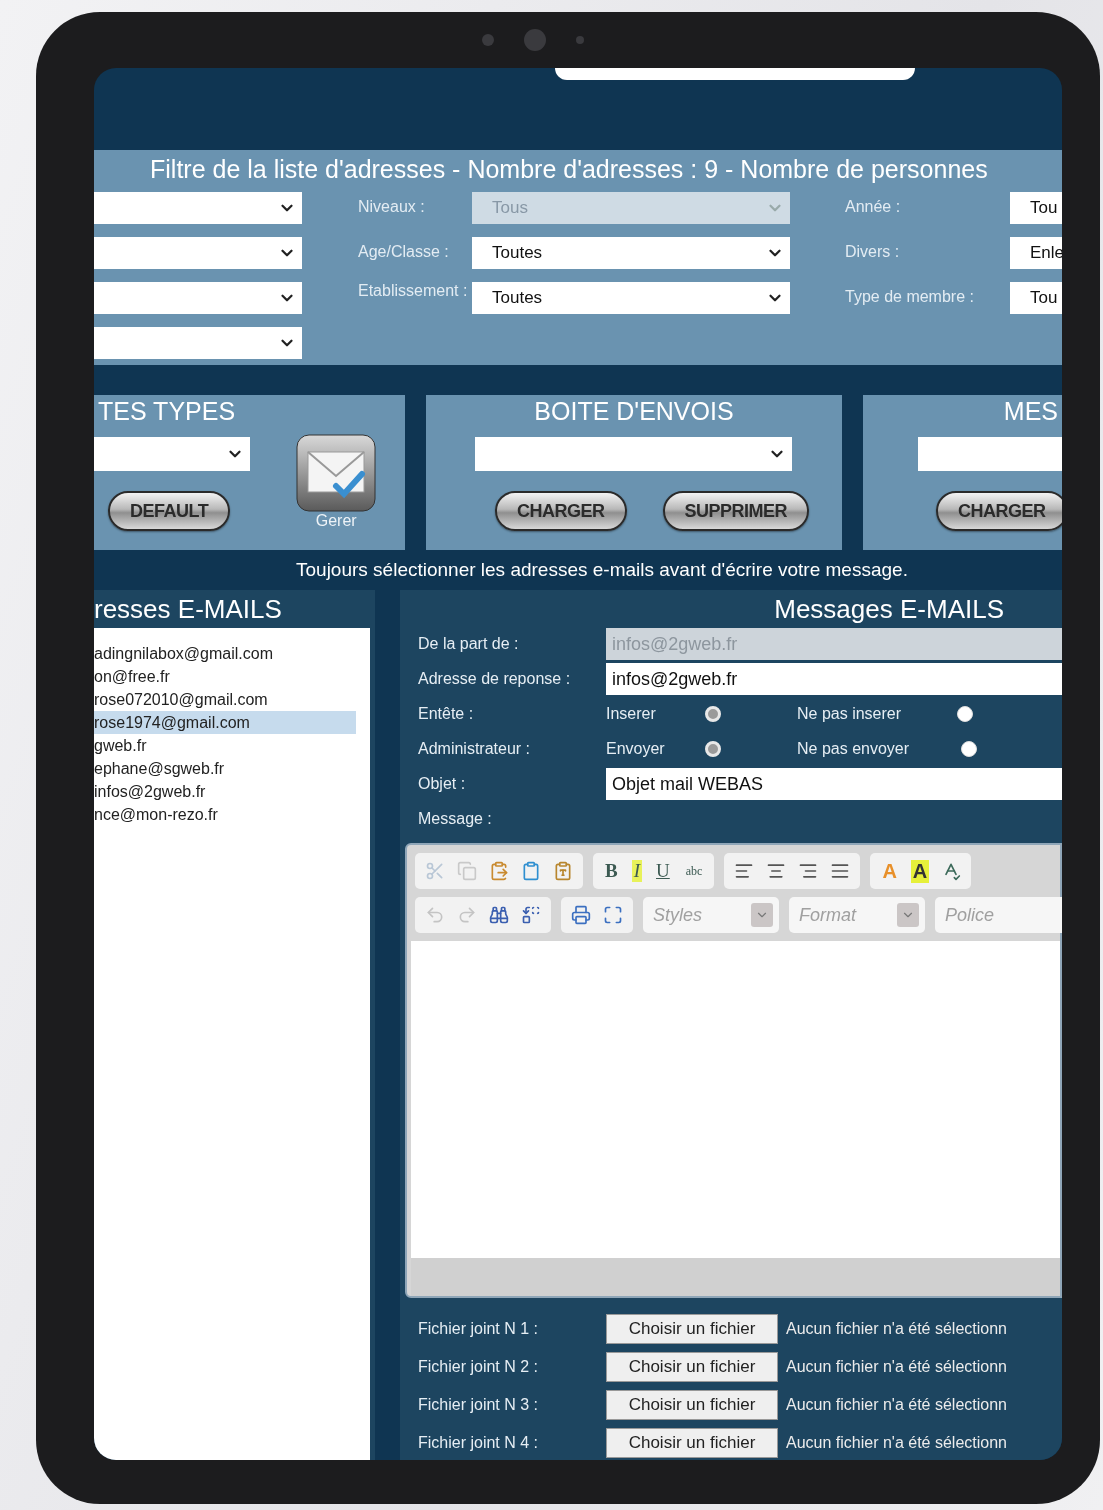 This screenshot has height=1510, width=1103. I want to click on notice-text: Toujours sélectionner les adresses e-mails avant d'écrire votre message., so click(602, 570).